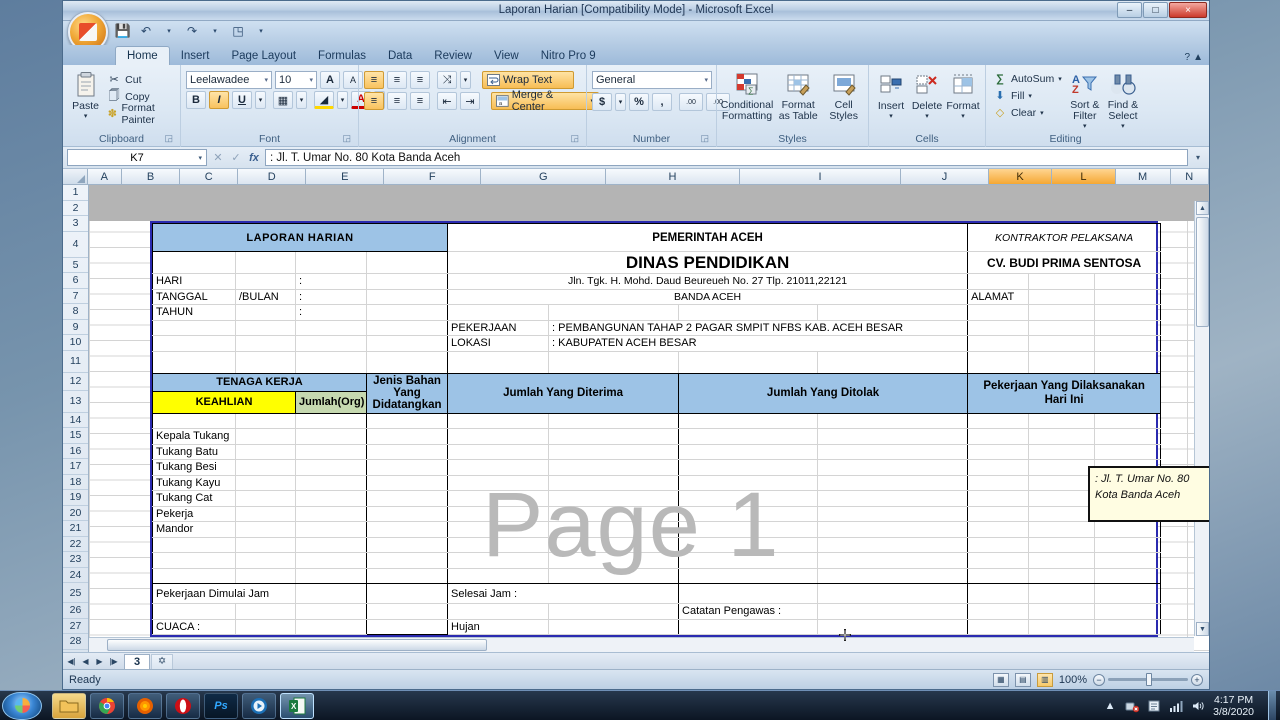  I want to click on currency-caret-icon: ▾, so click(620, 102).